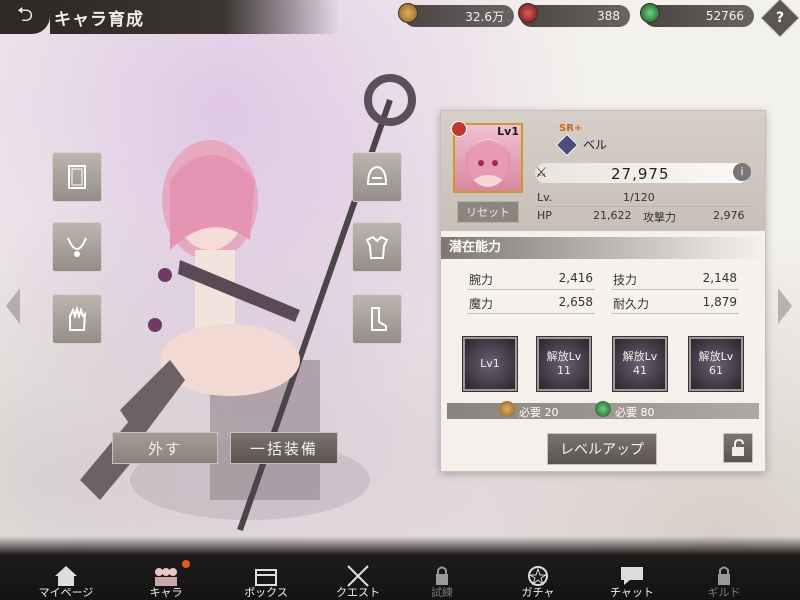  I want to click on slot-glove, so click(77, 319).